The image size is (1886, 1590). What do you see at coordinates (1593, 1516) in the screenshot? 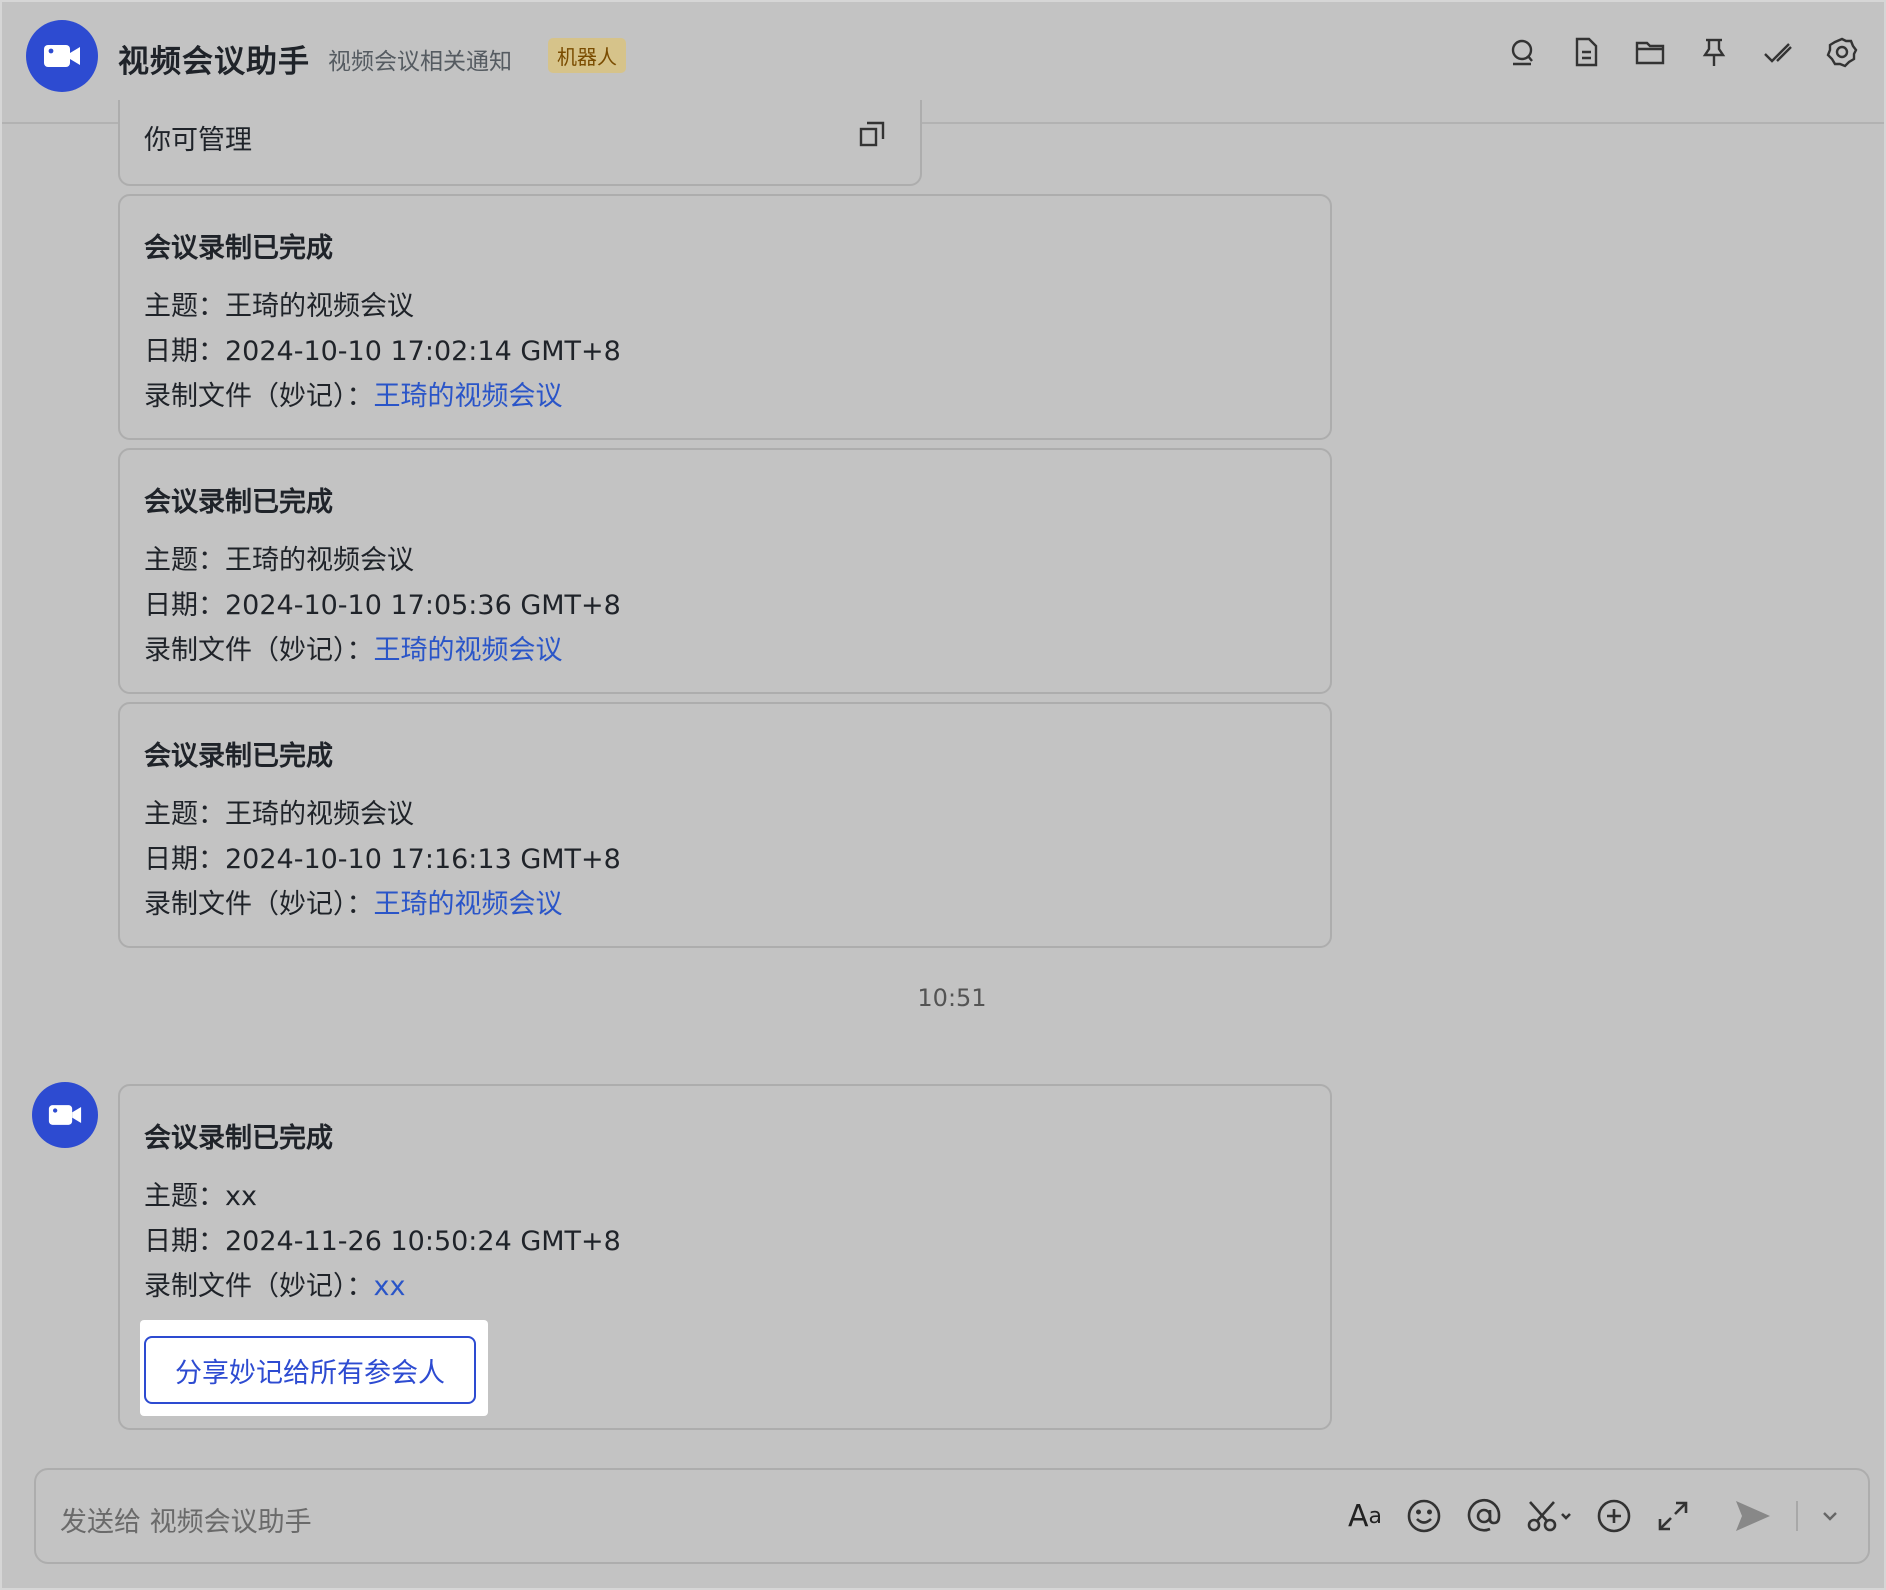
I see `composer-toolbar: Aa` at bounding box center [1593, 1516].